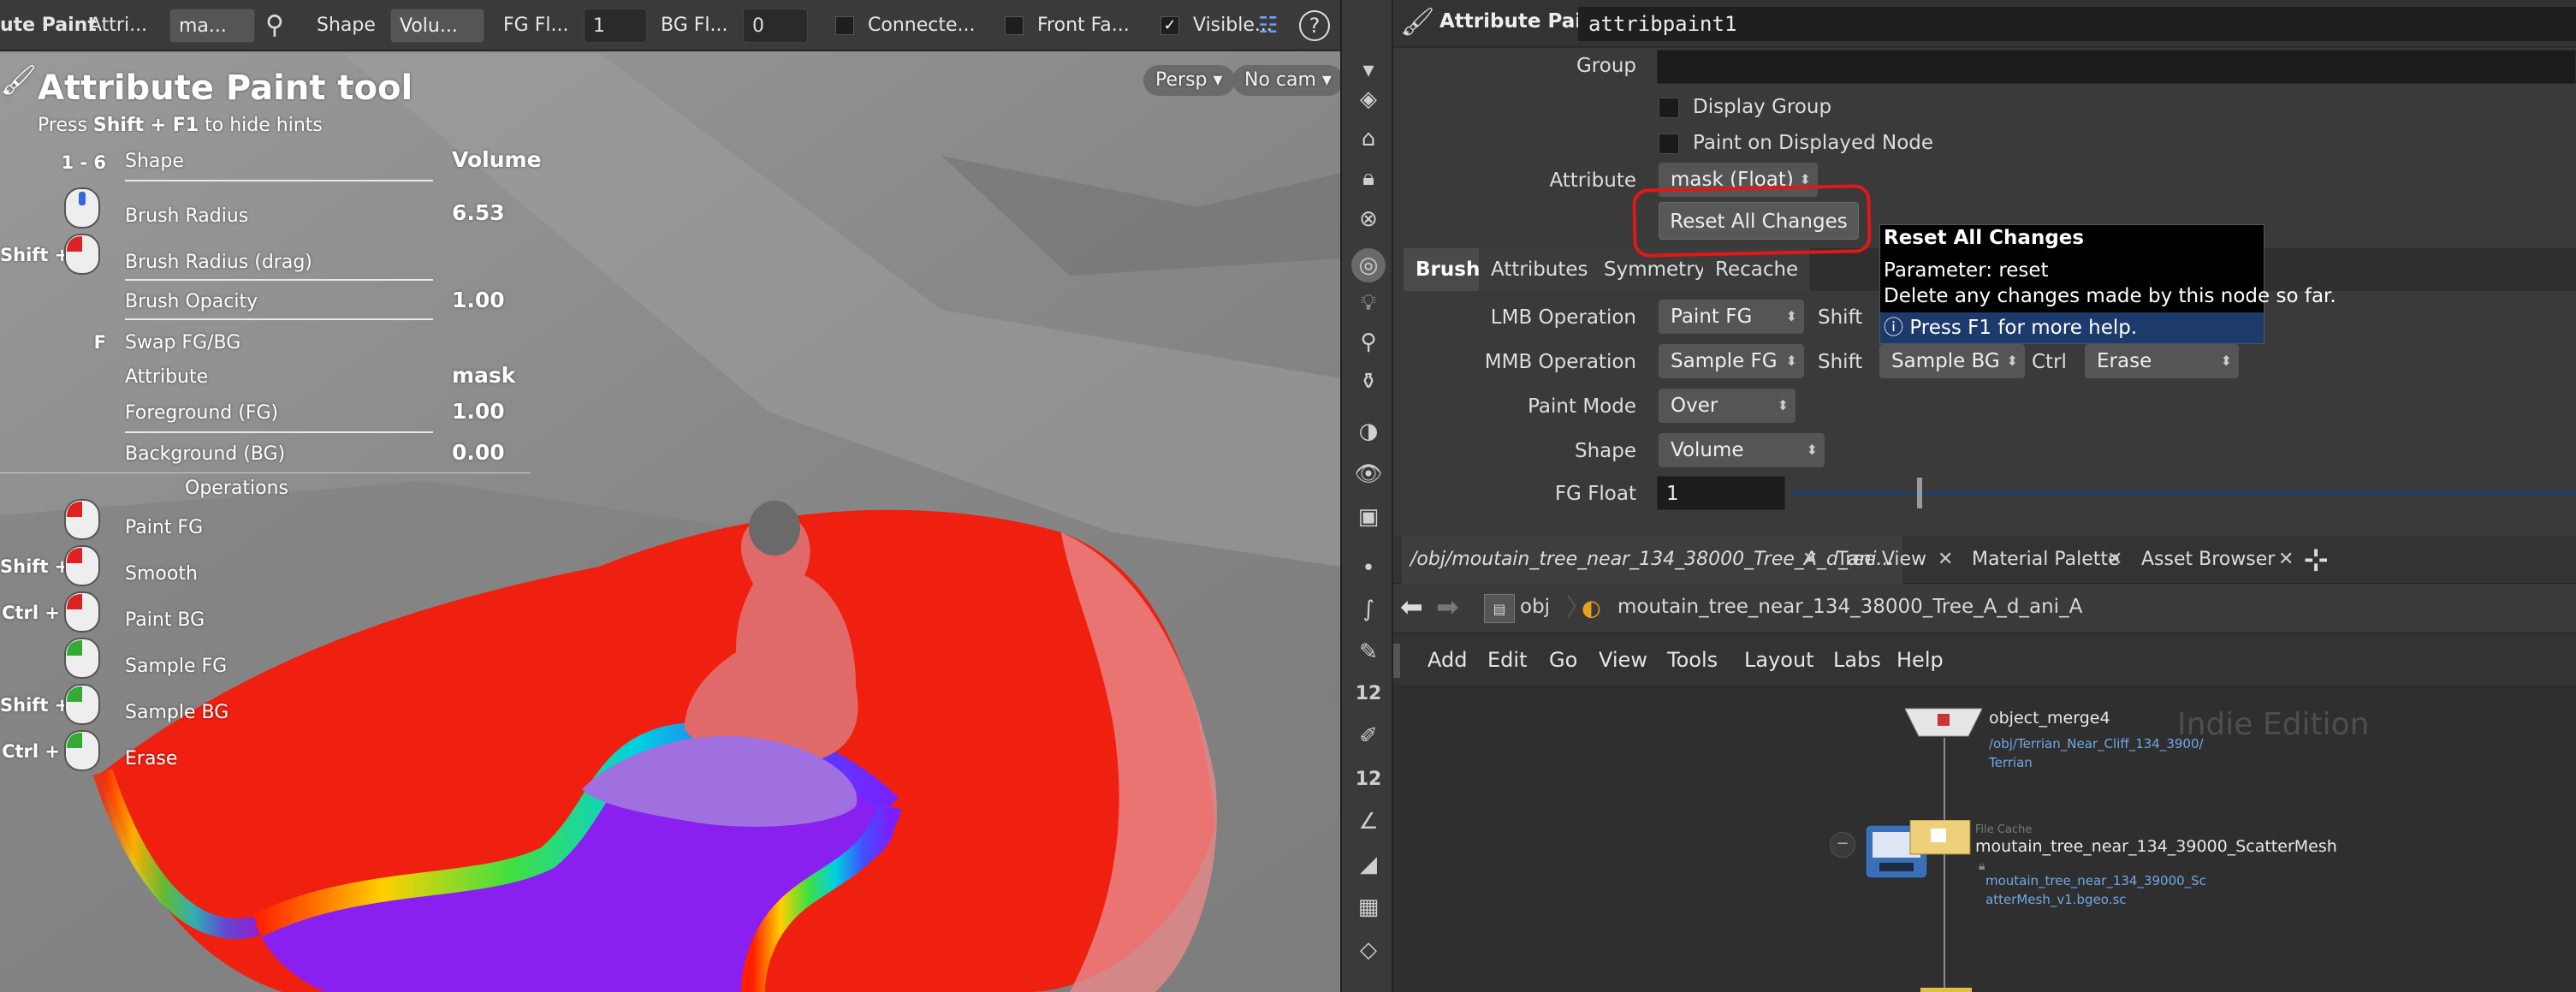  Describe the element at coordinates (1952, 361) in the screenshot. I see `shift-operation-dropdown: Sample BG ⬍` at that location.